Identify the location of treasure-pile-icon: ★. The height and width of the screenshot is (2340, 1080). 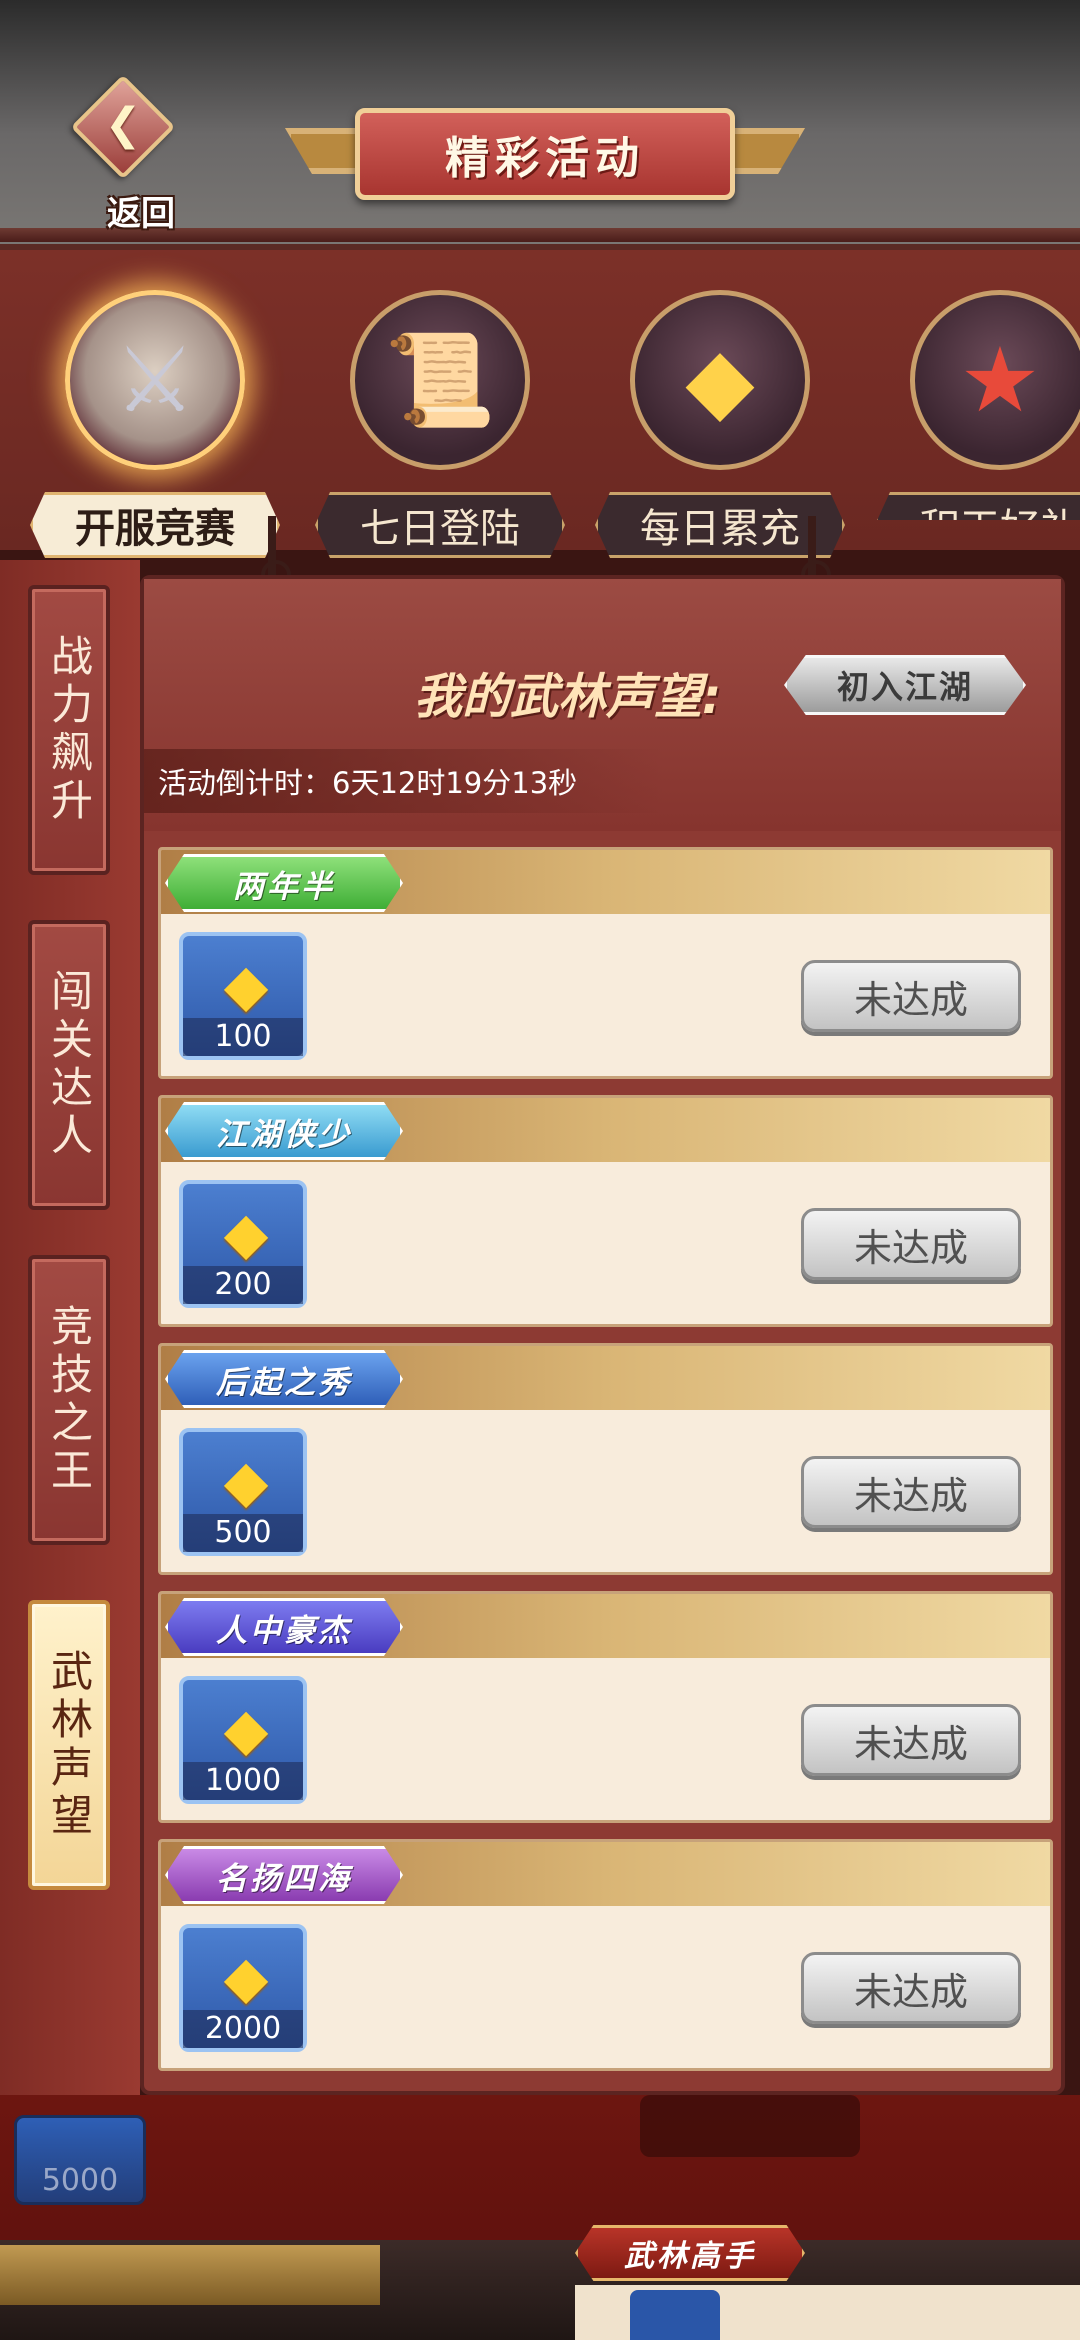
(1000, 380).